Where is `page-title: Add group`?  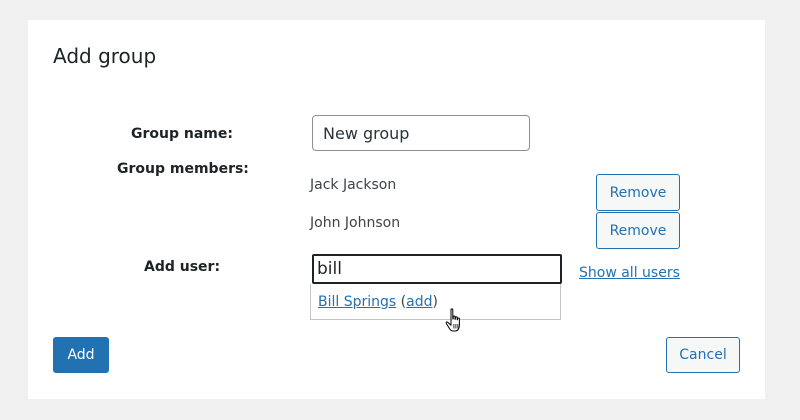 page-title: Add group is located at coordinates (105, 56).